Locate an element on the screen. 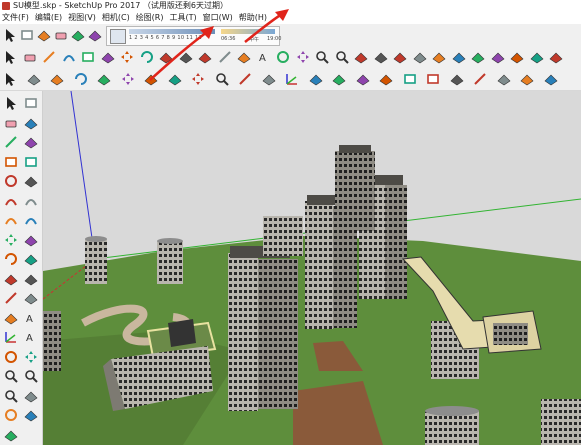  solid-subtract-icon is located at coordinates (381, 57).